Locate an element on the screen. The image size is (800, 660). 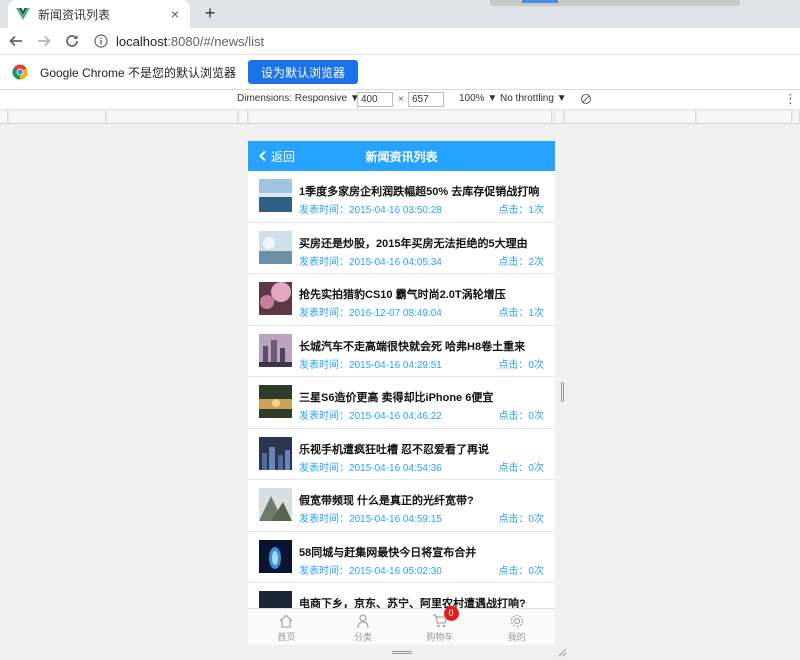
infobar-message: Google Chrome 不是您的默认浏览器 is located at coordinates (138, 72).